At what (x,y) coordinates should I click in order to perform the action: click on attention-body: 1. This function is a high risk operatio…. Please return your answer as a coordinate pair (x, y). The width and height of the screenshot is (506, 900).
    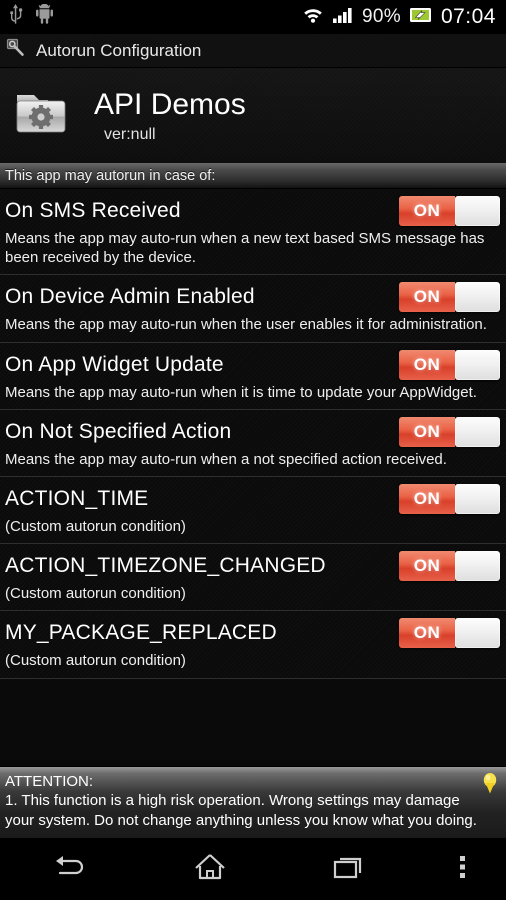
    Looking at the image, I should click on (241, 810).